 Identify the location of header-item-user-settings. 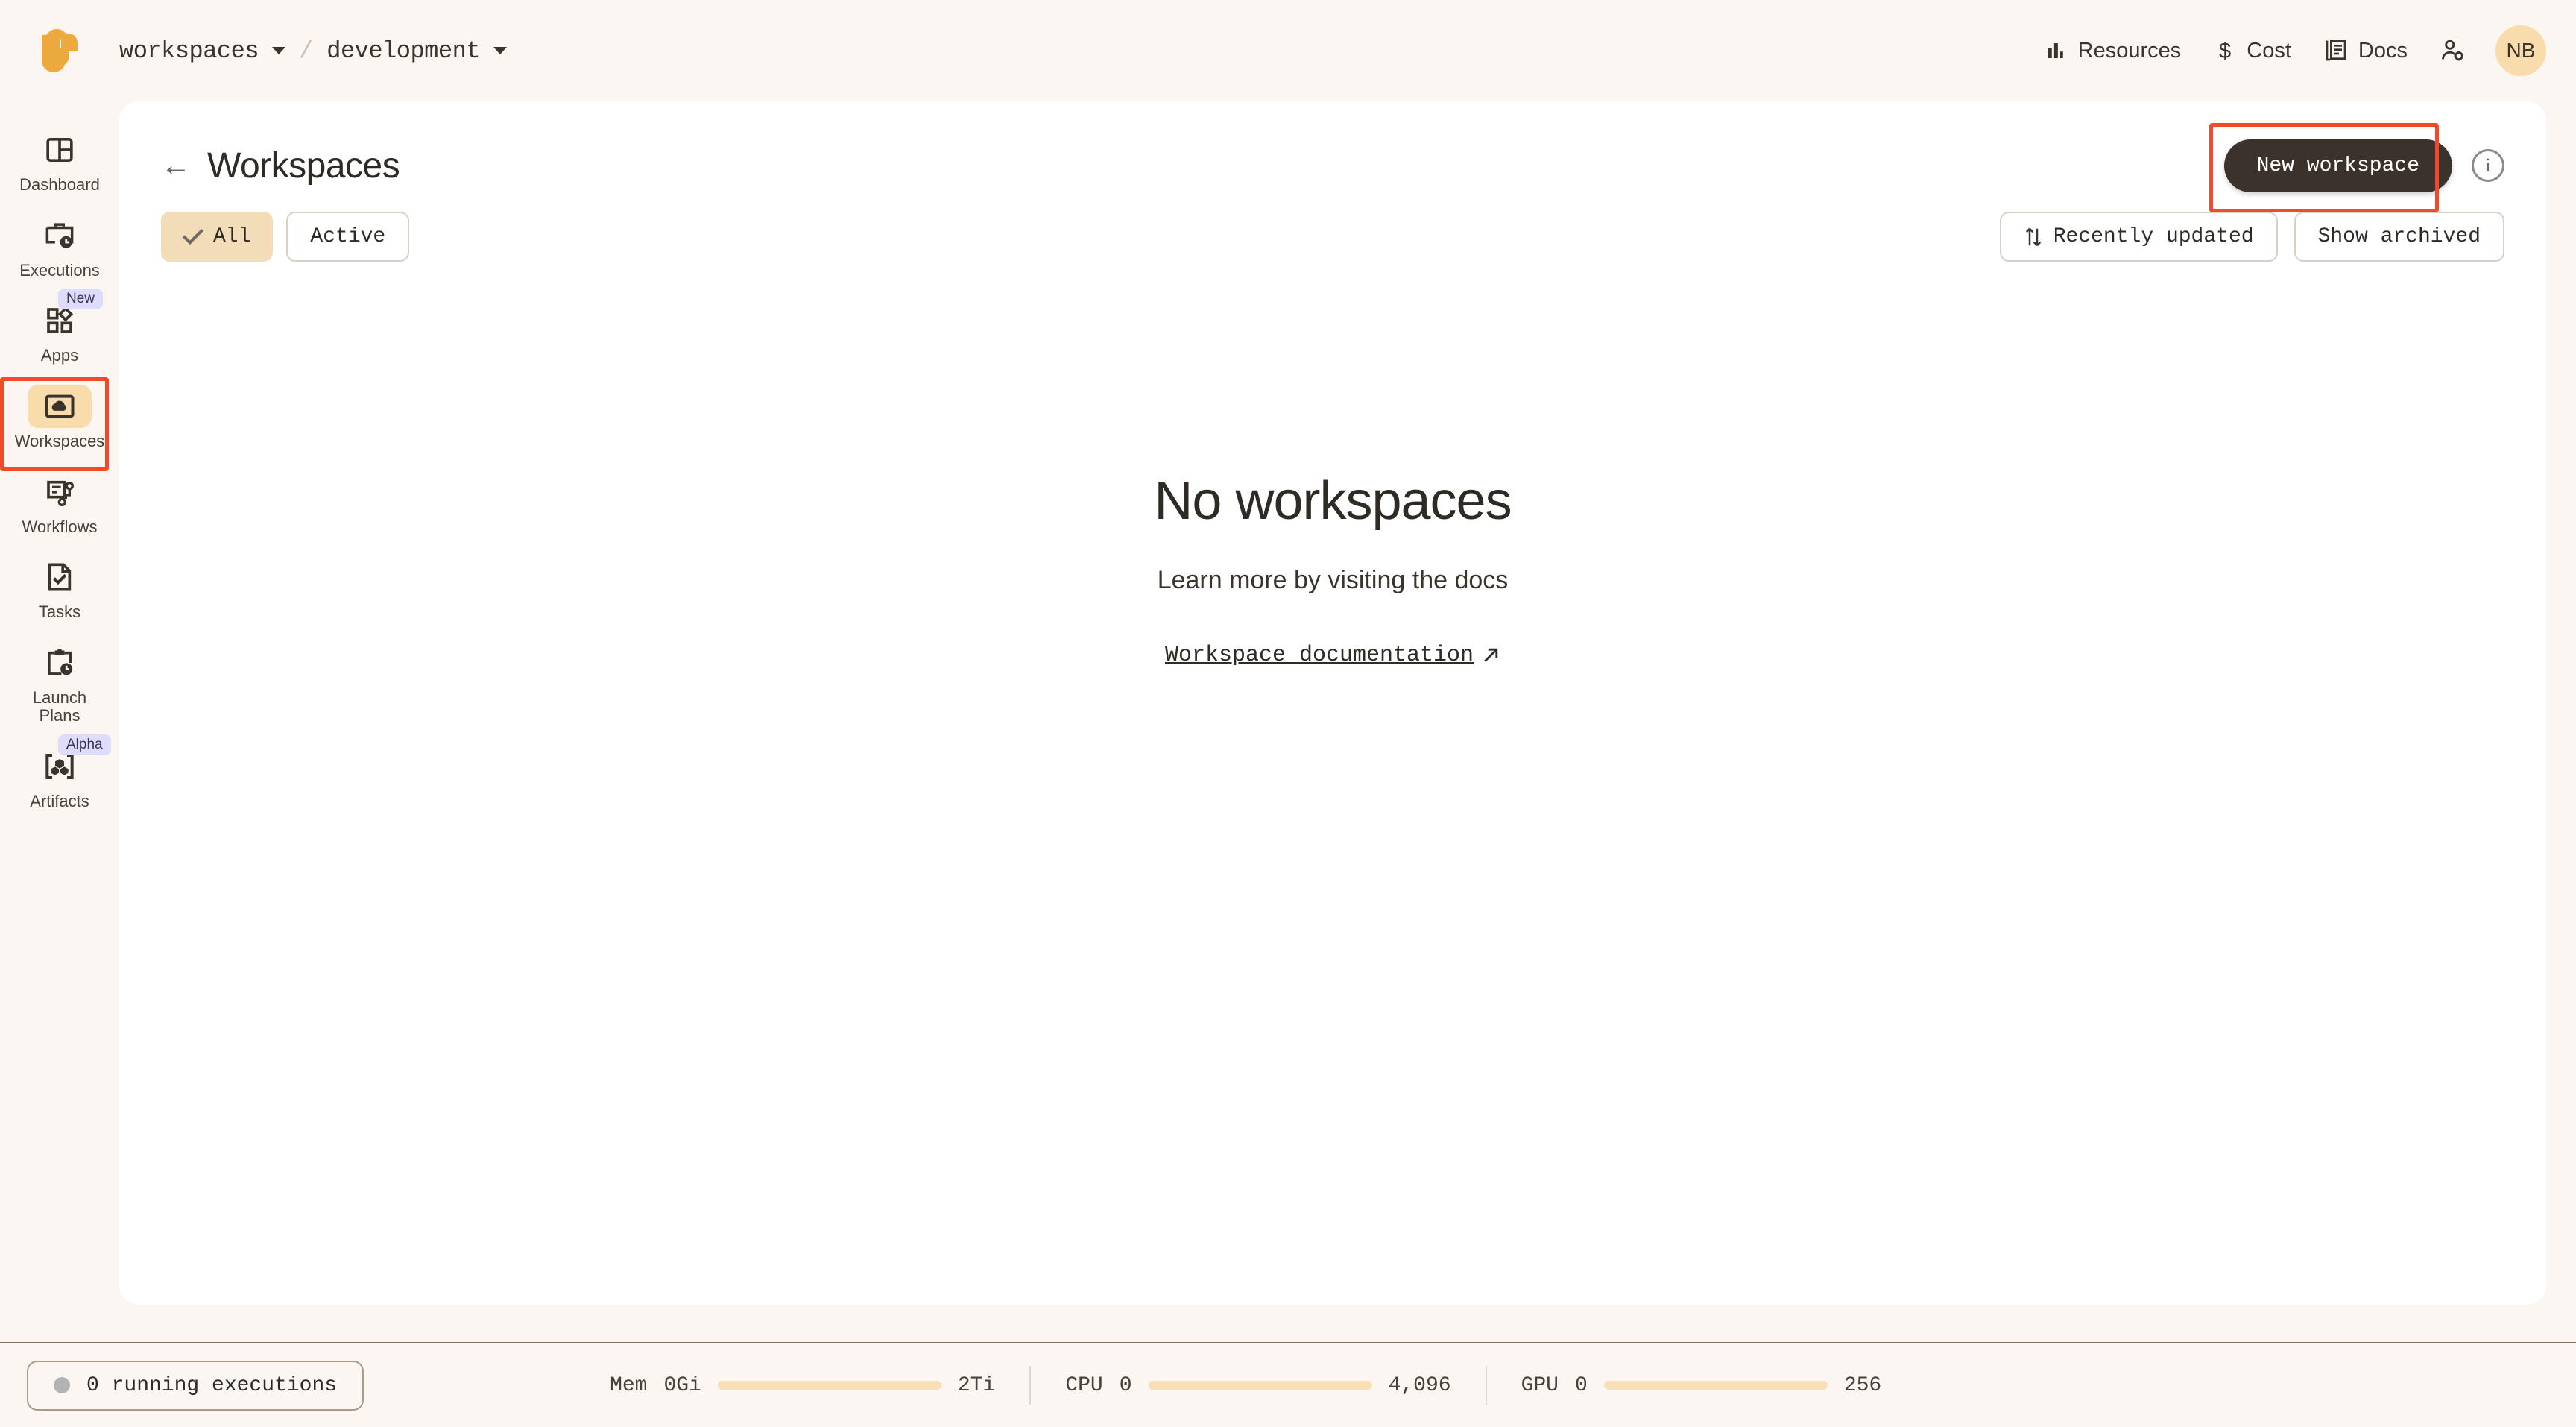
(2453, 51).